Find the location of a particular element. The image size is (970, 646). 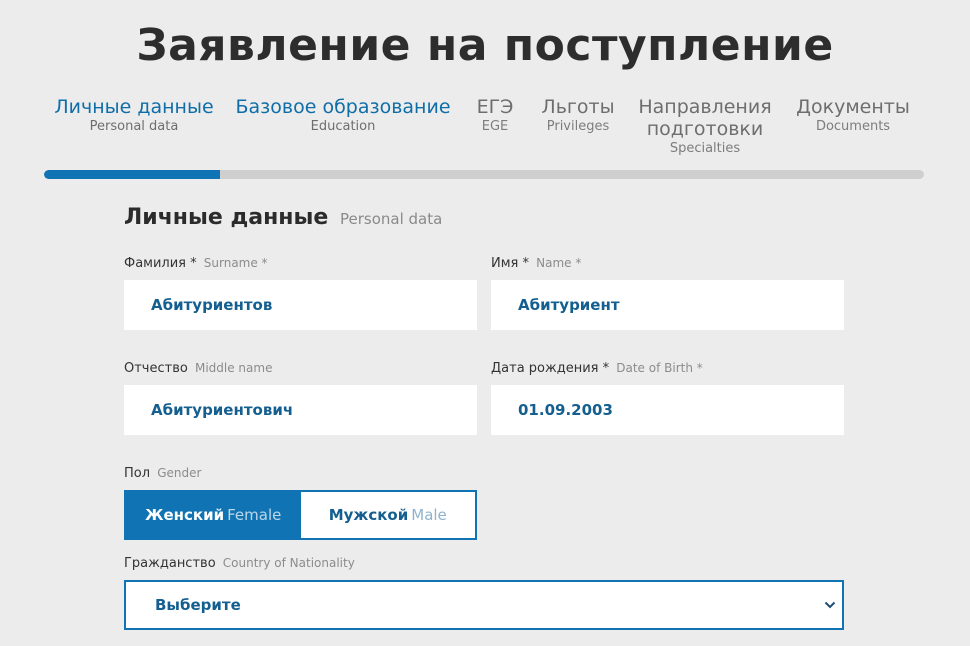

citizenship-label: Гражданство Country of Nationality is located at coordinates (239, 563).